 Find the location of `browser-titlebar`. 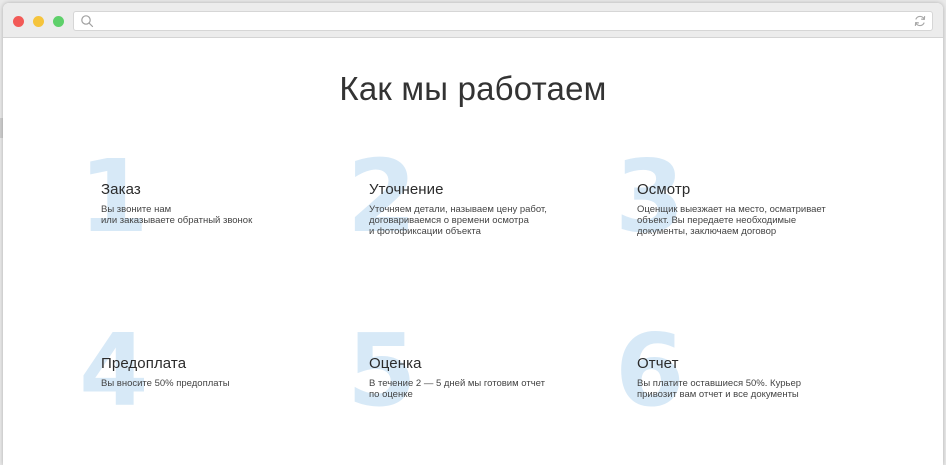

browser-titlebar is located at coordinates (473, 20).